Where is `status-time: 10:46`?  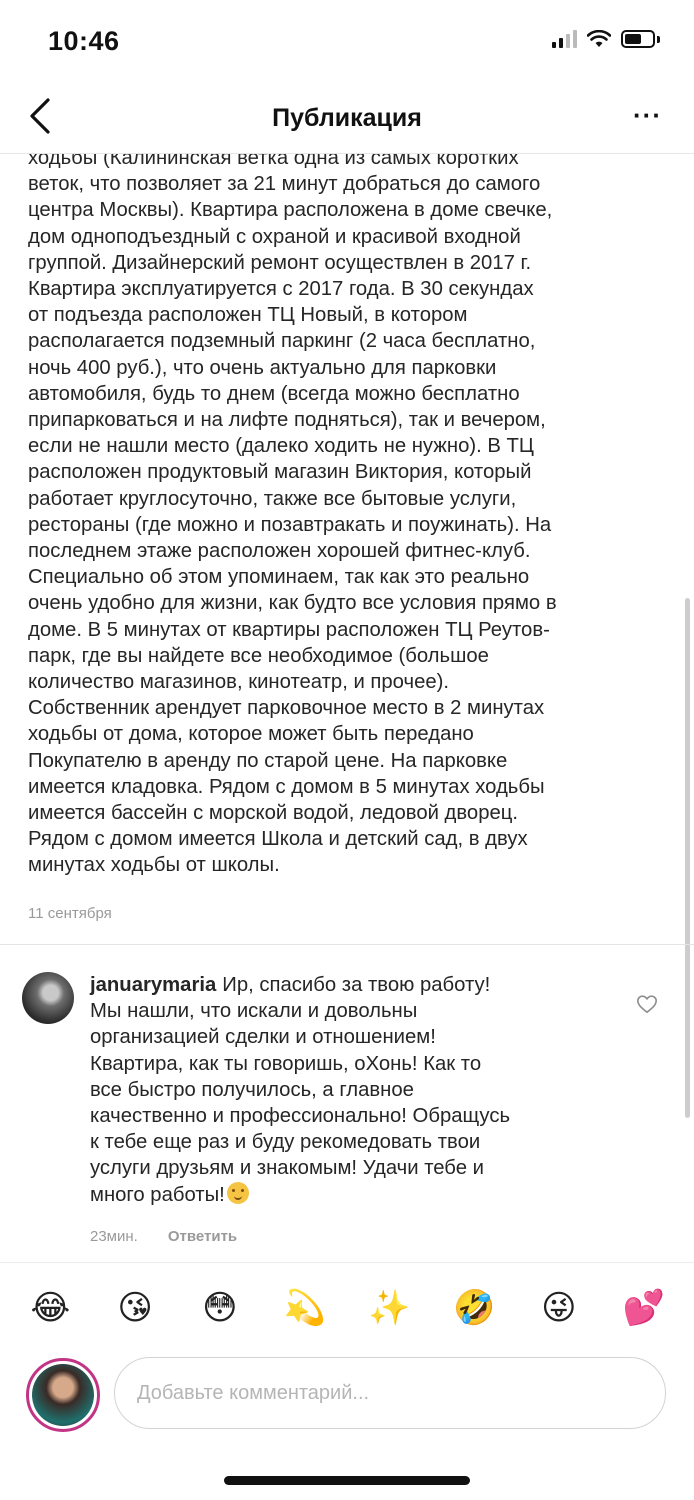
status-time: 10:46 is located at coordinates (84, 41).